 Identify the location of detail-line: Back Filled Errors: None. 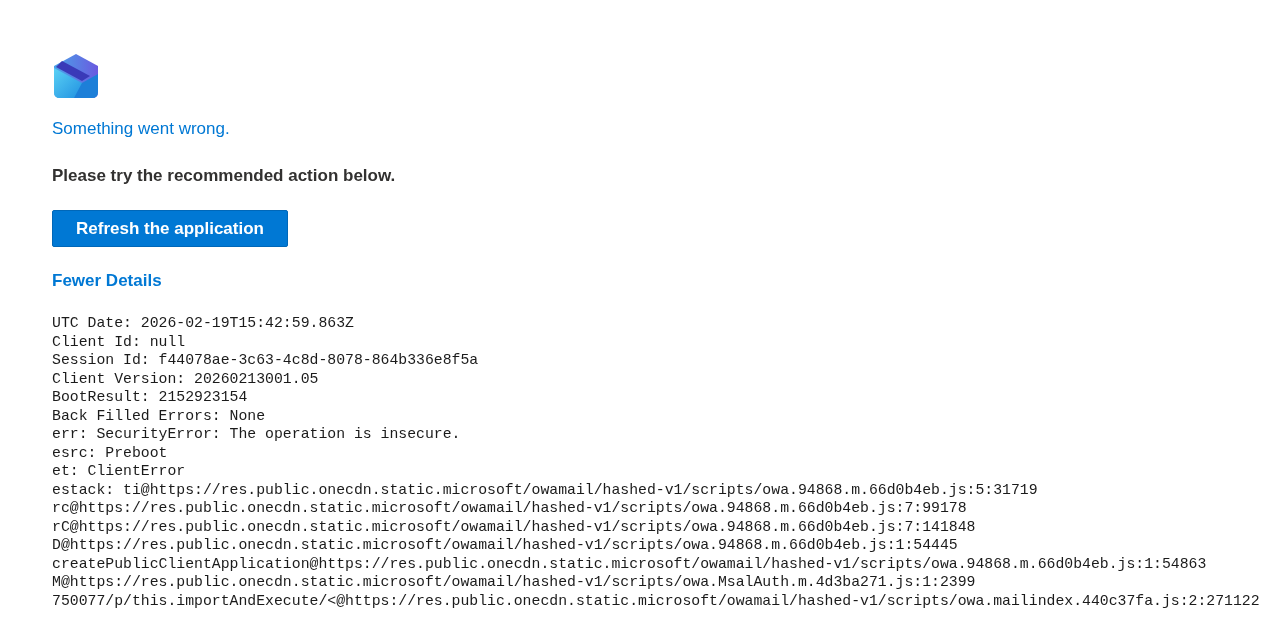
(159, 415).